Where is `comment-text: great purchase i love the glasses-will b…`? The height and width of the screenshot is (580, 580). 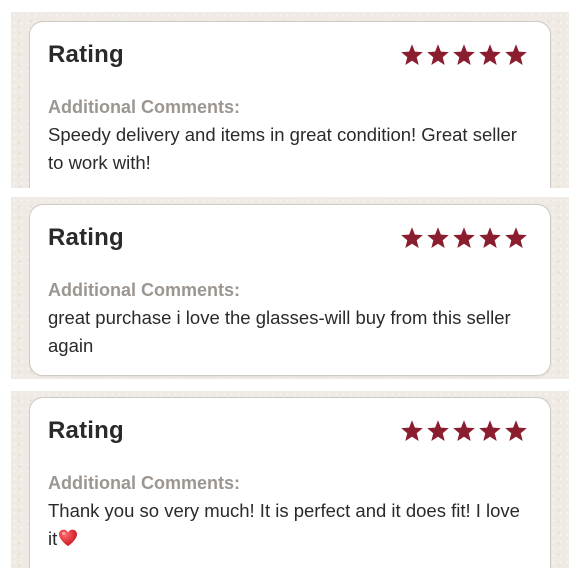
comment-text: great purchase i love the glasses-will b… is located at coordinates (279, 331).